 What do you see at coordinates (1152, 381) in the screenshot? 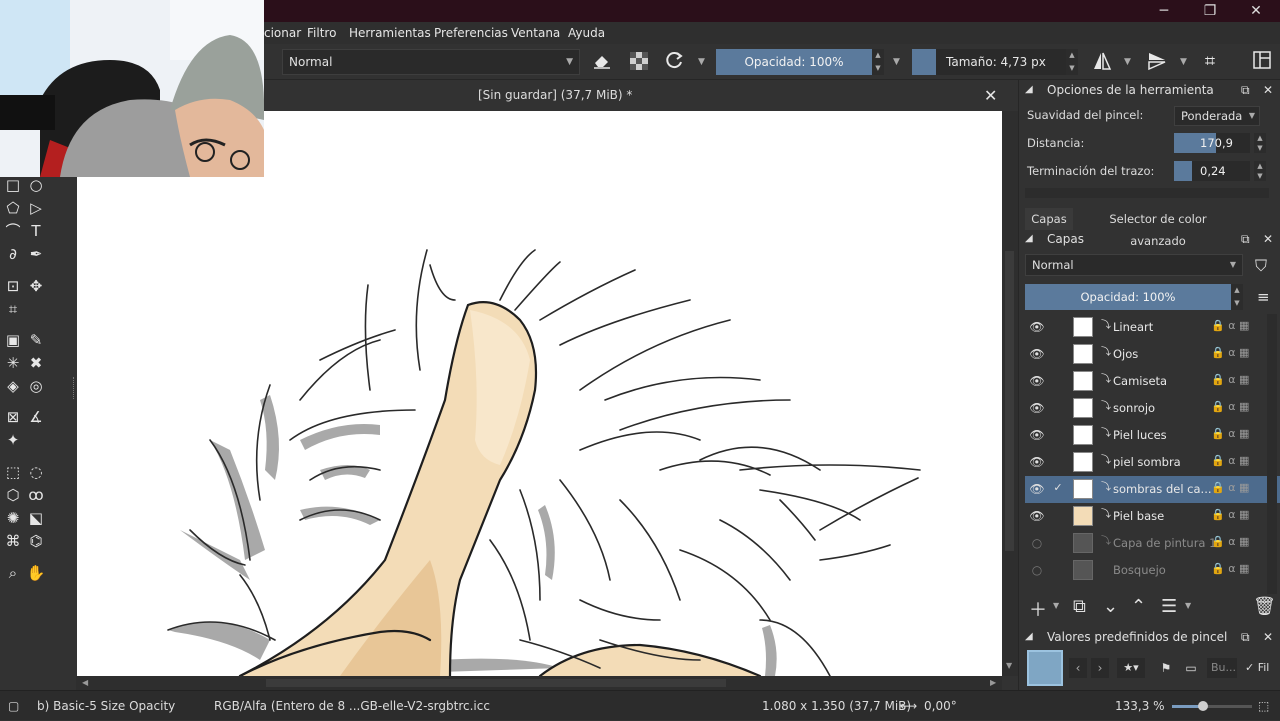
I see `layer-row: 👁 ⤵ Camiseta 🔒 α ▦` at bounding box center [1152, 381].